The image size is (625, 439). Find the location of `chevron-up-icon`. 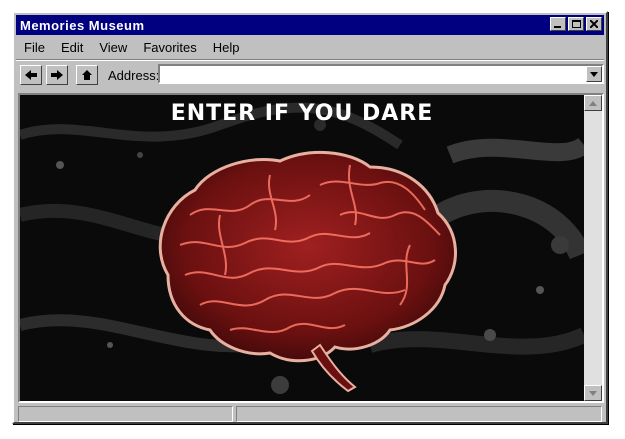

chevron-up-icon is located at coordinates (593, 103).